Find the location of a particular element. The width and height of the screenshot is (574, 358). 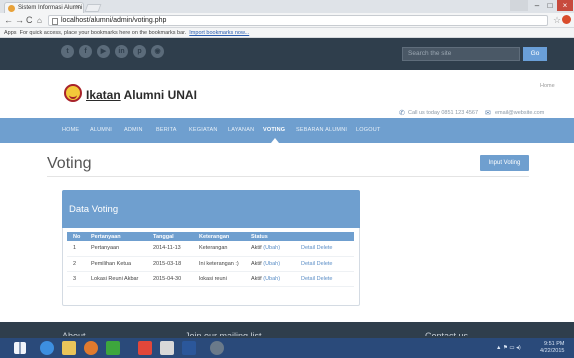

close-window-button: × is located at coordinates (565, 5).